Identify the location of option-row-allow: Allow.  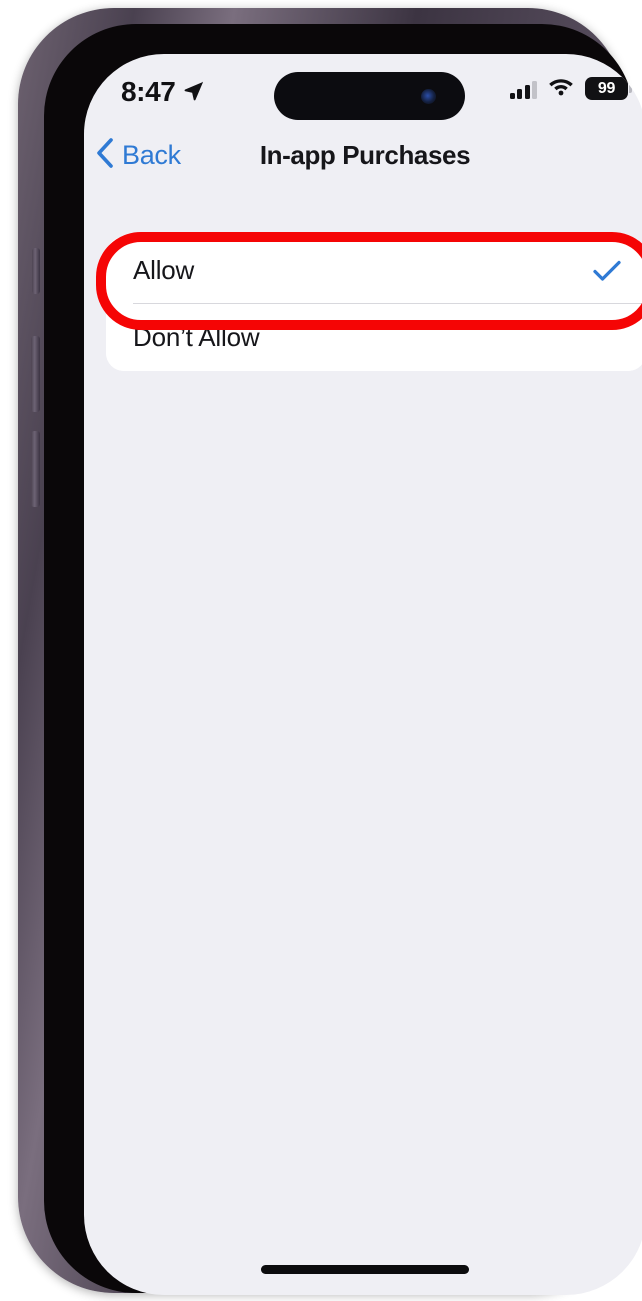
(374, 270).